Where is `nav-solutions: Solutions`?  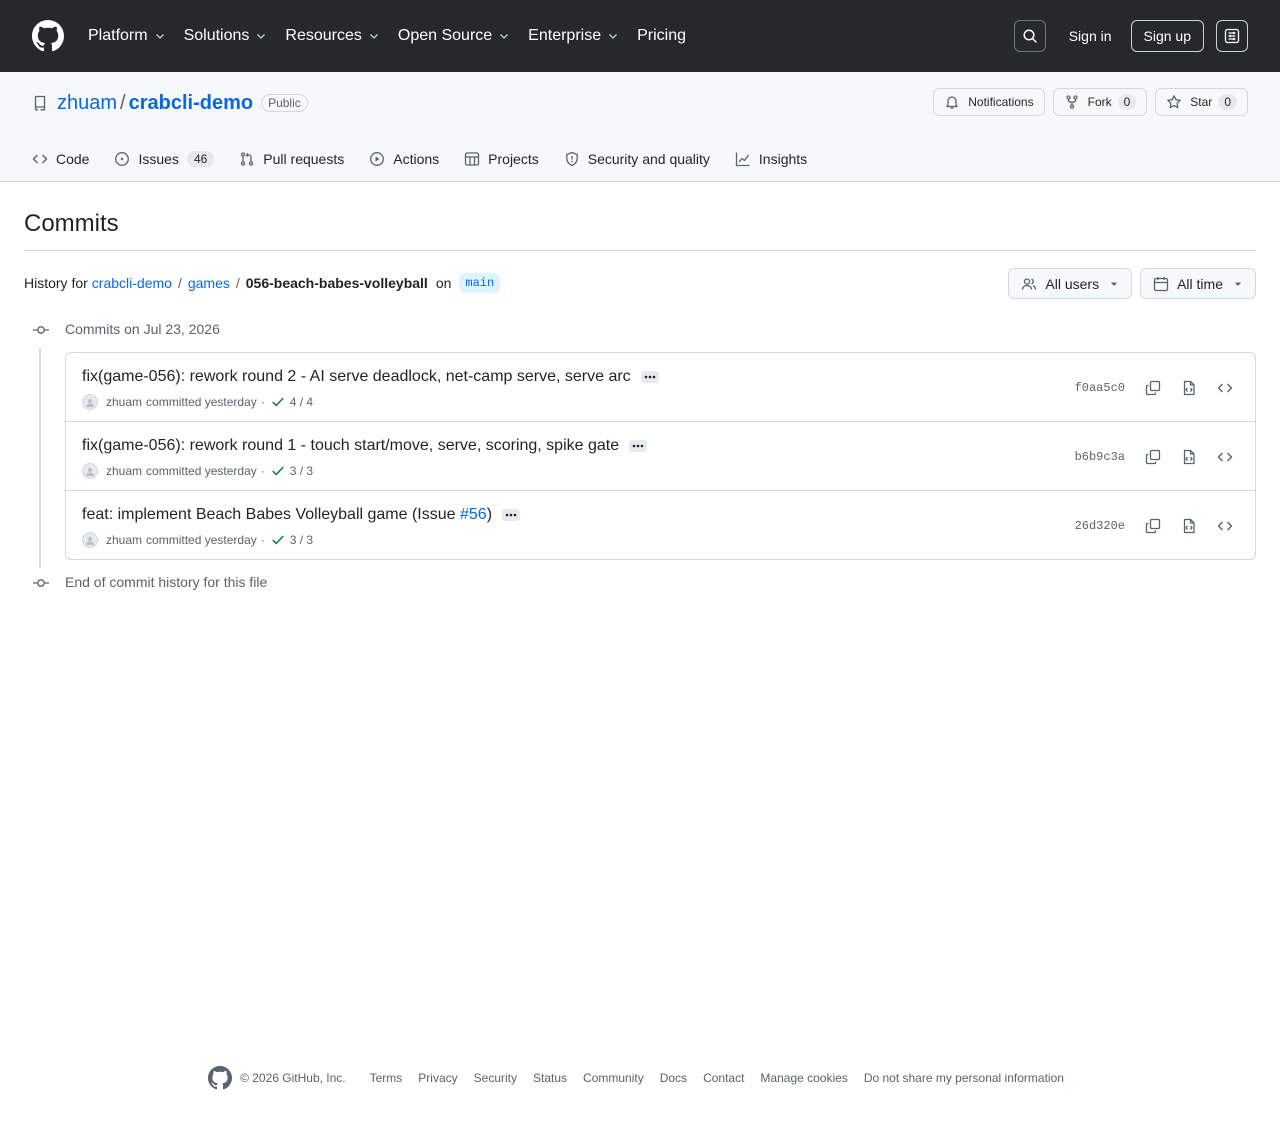 nav-solutions: Solutions is located at coordinates (226, 36).